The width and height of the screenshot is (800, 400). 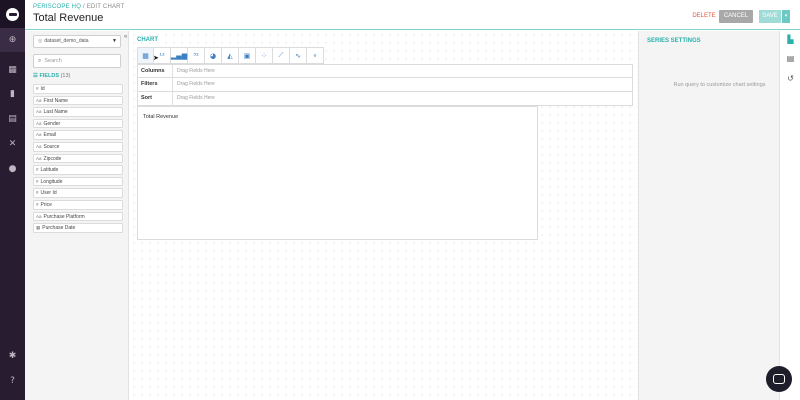 What do you see at coordinates (156, 58) in the screenshot?
I see `mouse-cursor-icon: ➤` at bounding box center [156, 58].